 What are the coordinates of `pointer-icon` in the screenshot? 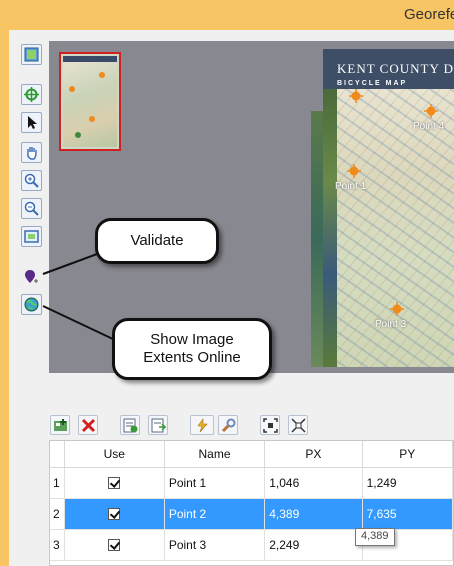 It's located at (32, 122).